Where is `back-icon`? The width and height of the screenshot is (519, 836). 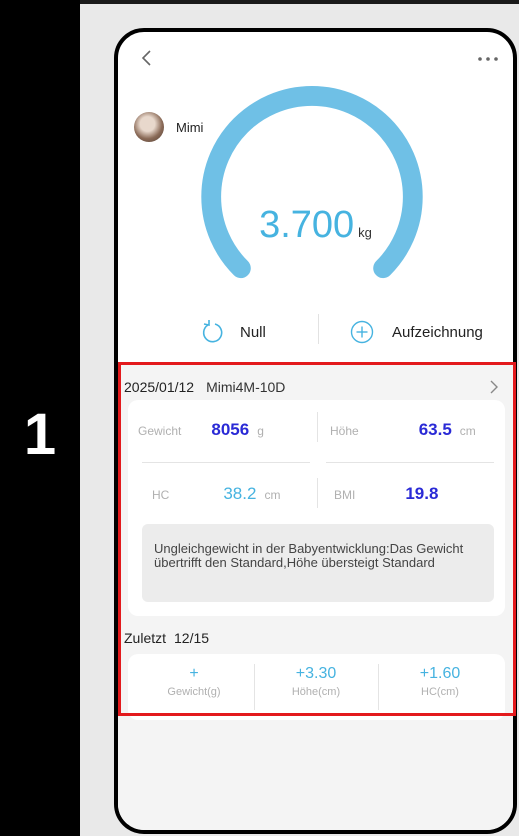
back-icon is located at coordinates (147, 58).